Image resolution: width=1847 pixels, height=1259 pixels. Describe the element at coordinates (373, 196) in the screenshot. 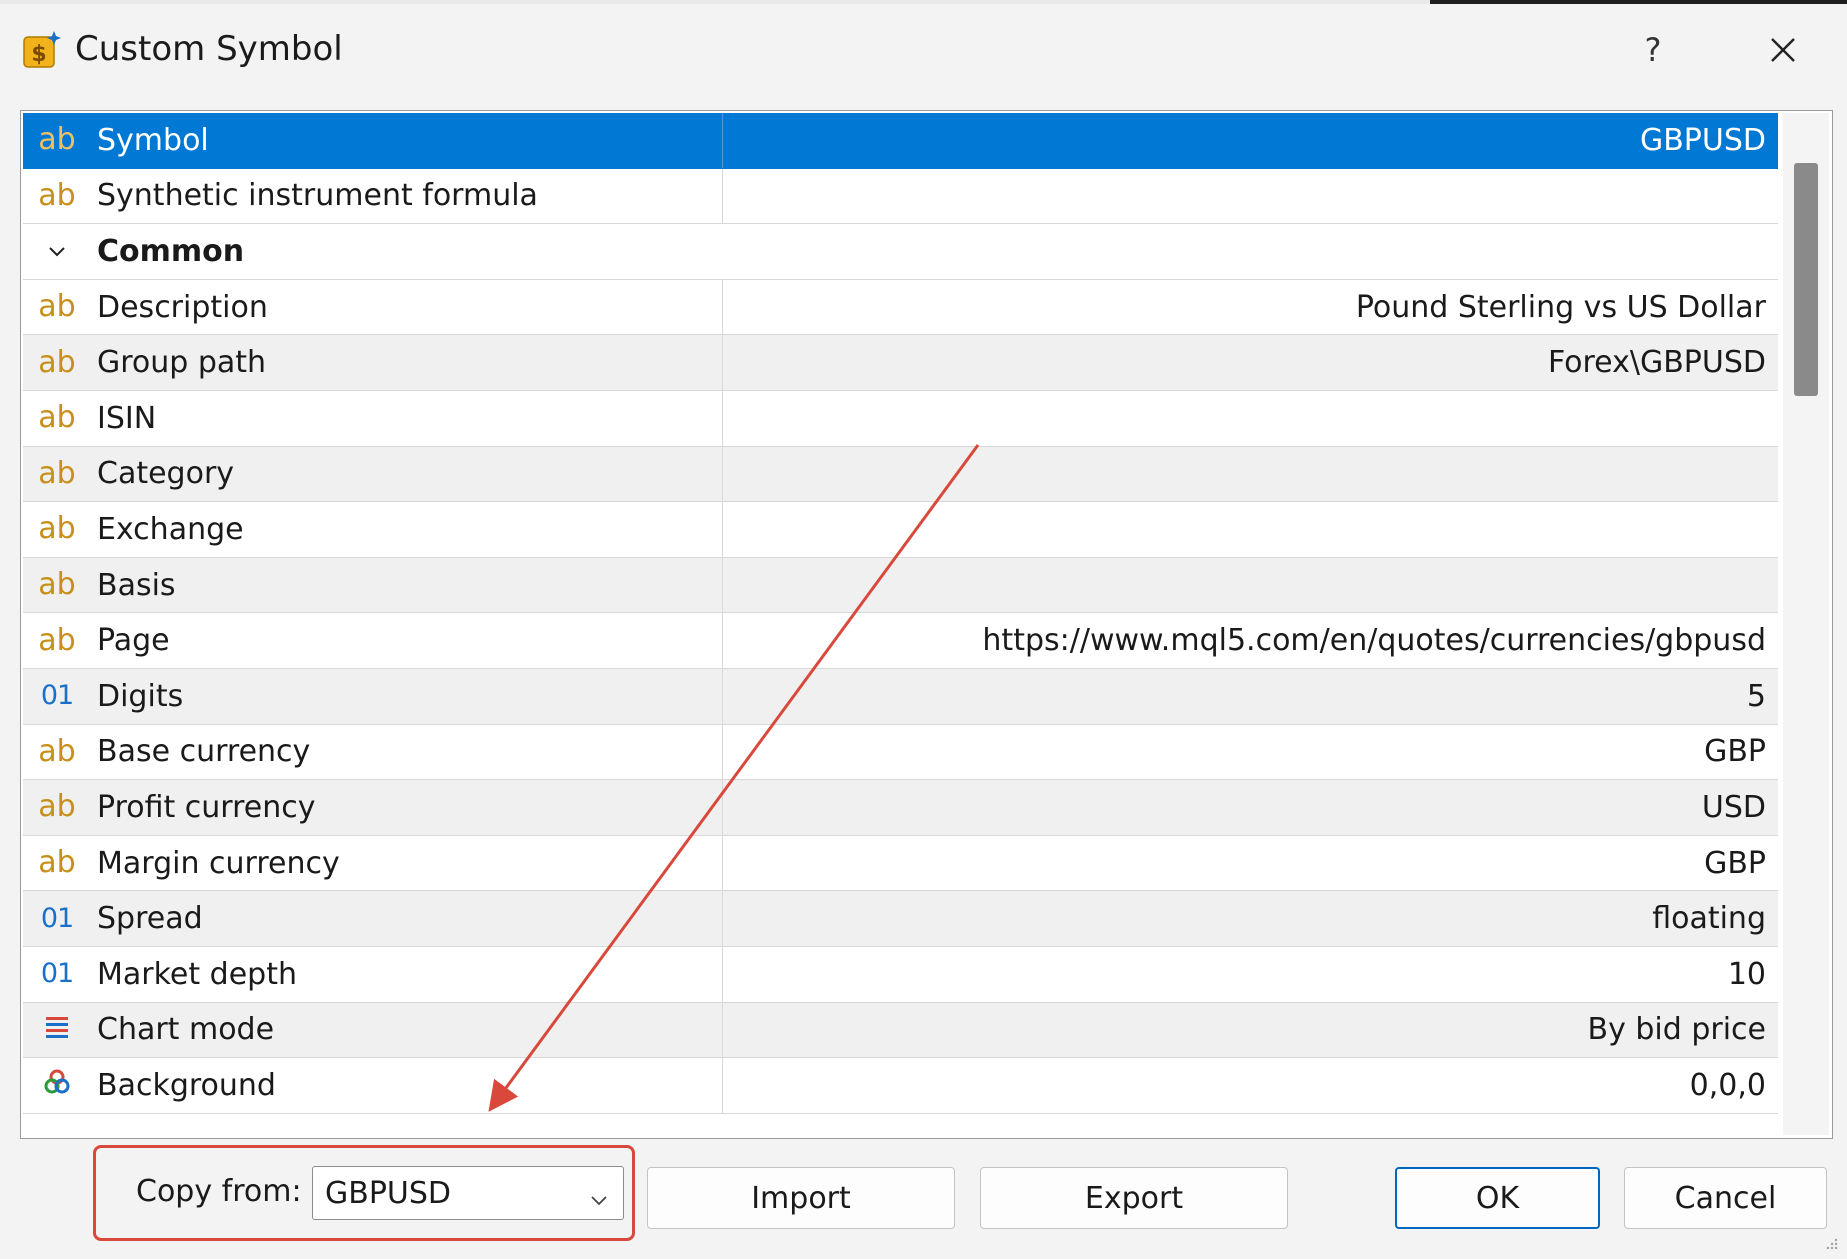

I see `property-name-cell: ab Synthetic instrument formula` at that location.